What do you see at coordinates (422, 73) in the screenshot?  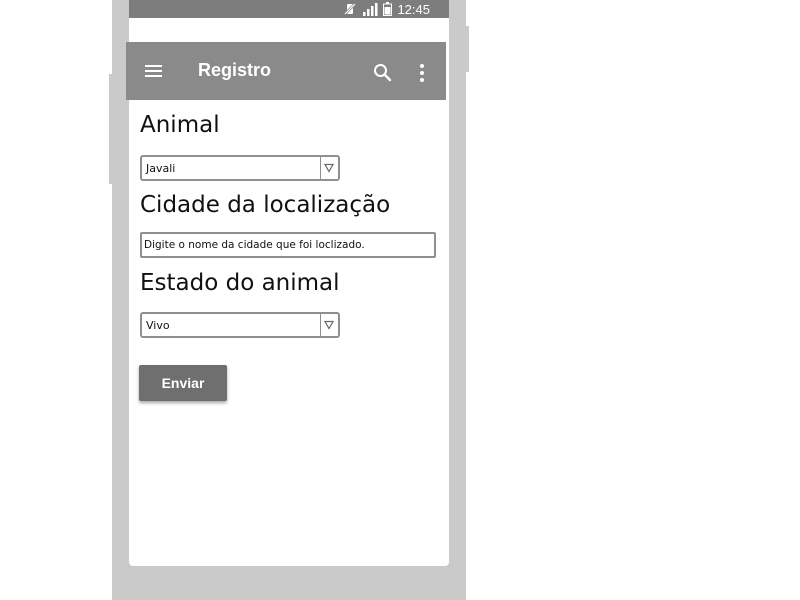 I see `more-vert-icon` at bounding box center [422, 73].